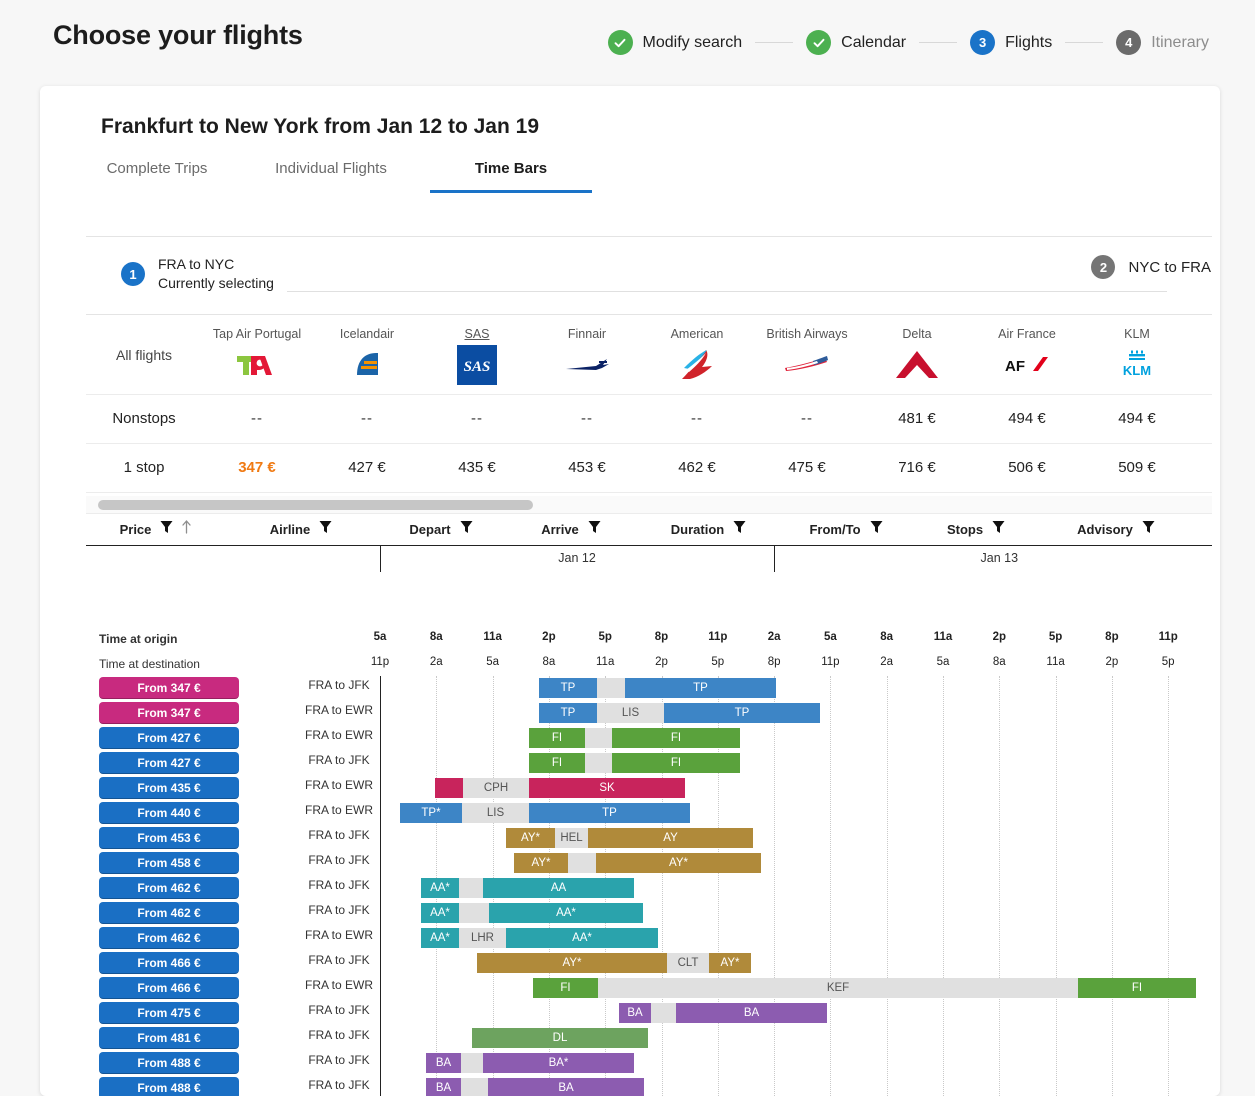 This screenshot has width=1255, height=1096. I want to click on filter-depart: Depart, so click(441, 529).